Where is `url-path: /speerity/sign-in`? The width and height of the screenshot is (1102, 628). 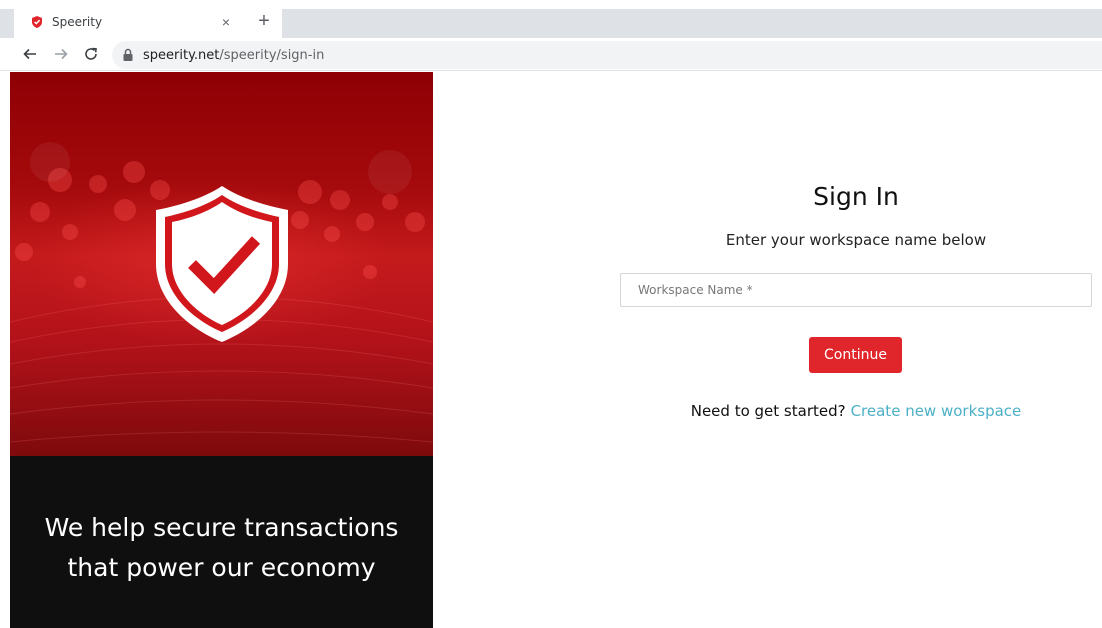 url-path: /speerity/sign-in is located at coordinates (272, 55).